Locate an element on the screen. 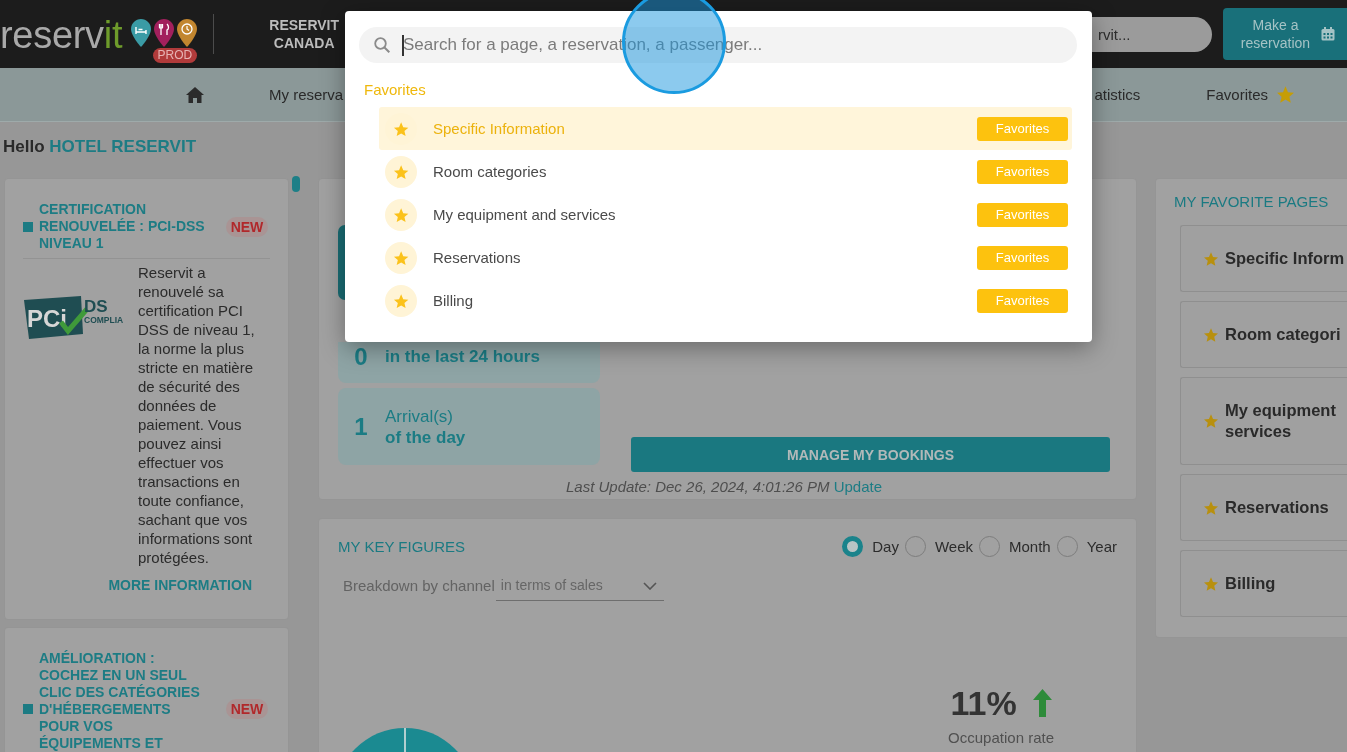 Image resolution: width=1347 pixels, height=752 pixels. section-title: MY KEY FIGURES is located at coordinates (401, 546).